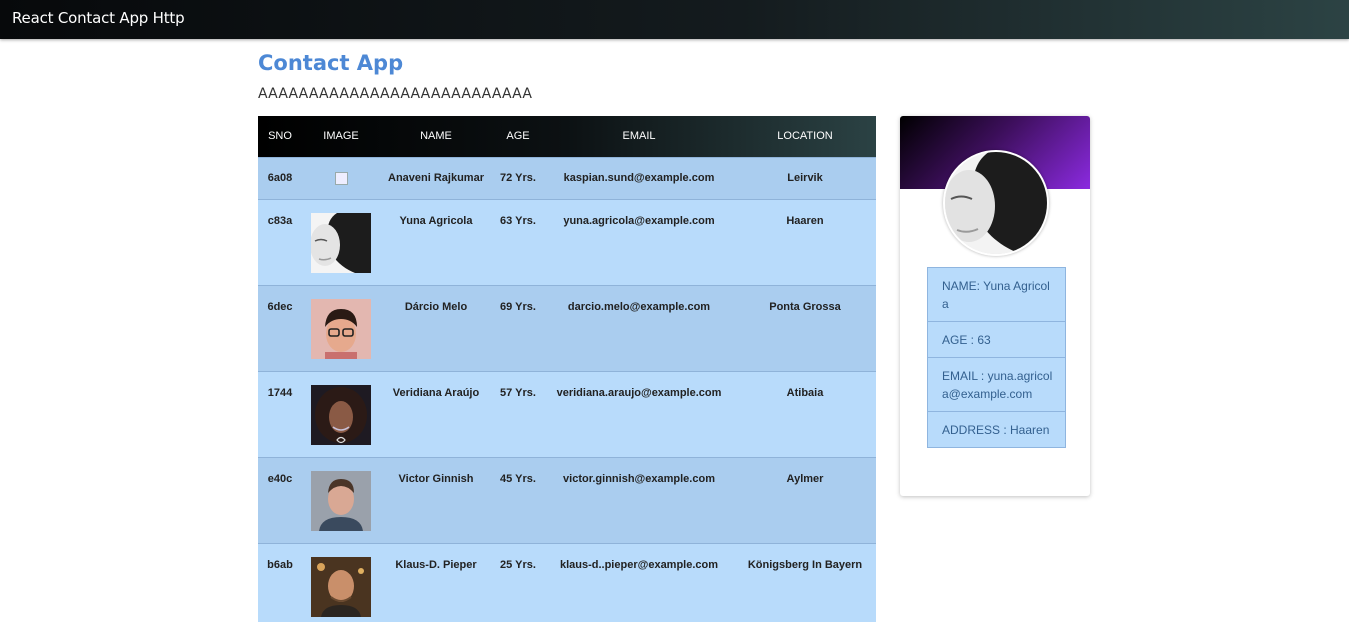 This screenshot has width=1349, height=622. What do you see at coordinates (639, 136) in the screenshot?
I see `header-email: EMAIL` at bounding box center [639, 136].